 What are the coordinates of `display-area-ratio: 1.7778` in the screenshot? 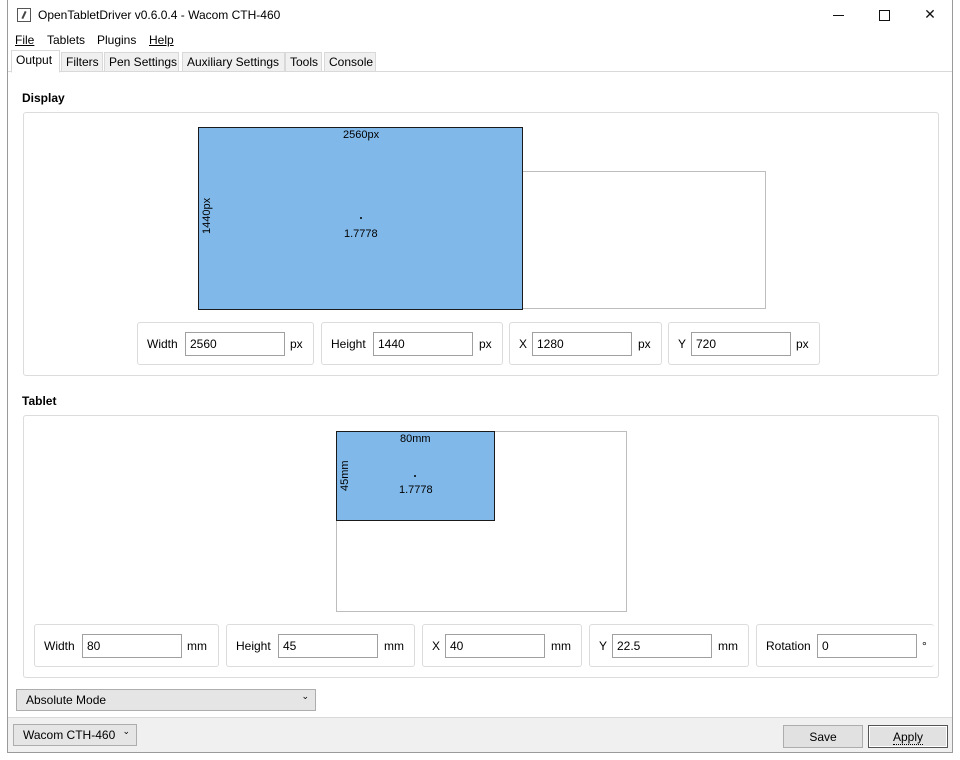 It's located at (361, 234).